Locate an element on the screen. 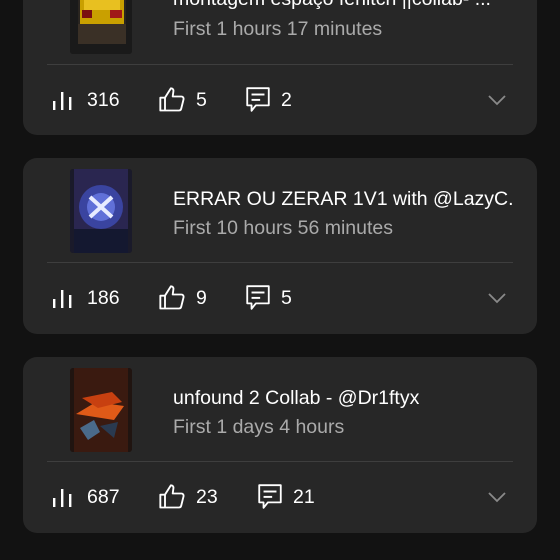 This screenshot has height=560, width=560. stats-row: 316 5 2 is located at coordinates (280, 100).